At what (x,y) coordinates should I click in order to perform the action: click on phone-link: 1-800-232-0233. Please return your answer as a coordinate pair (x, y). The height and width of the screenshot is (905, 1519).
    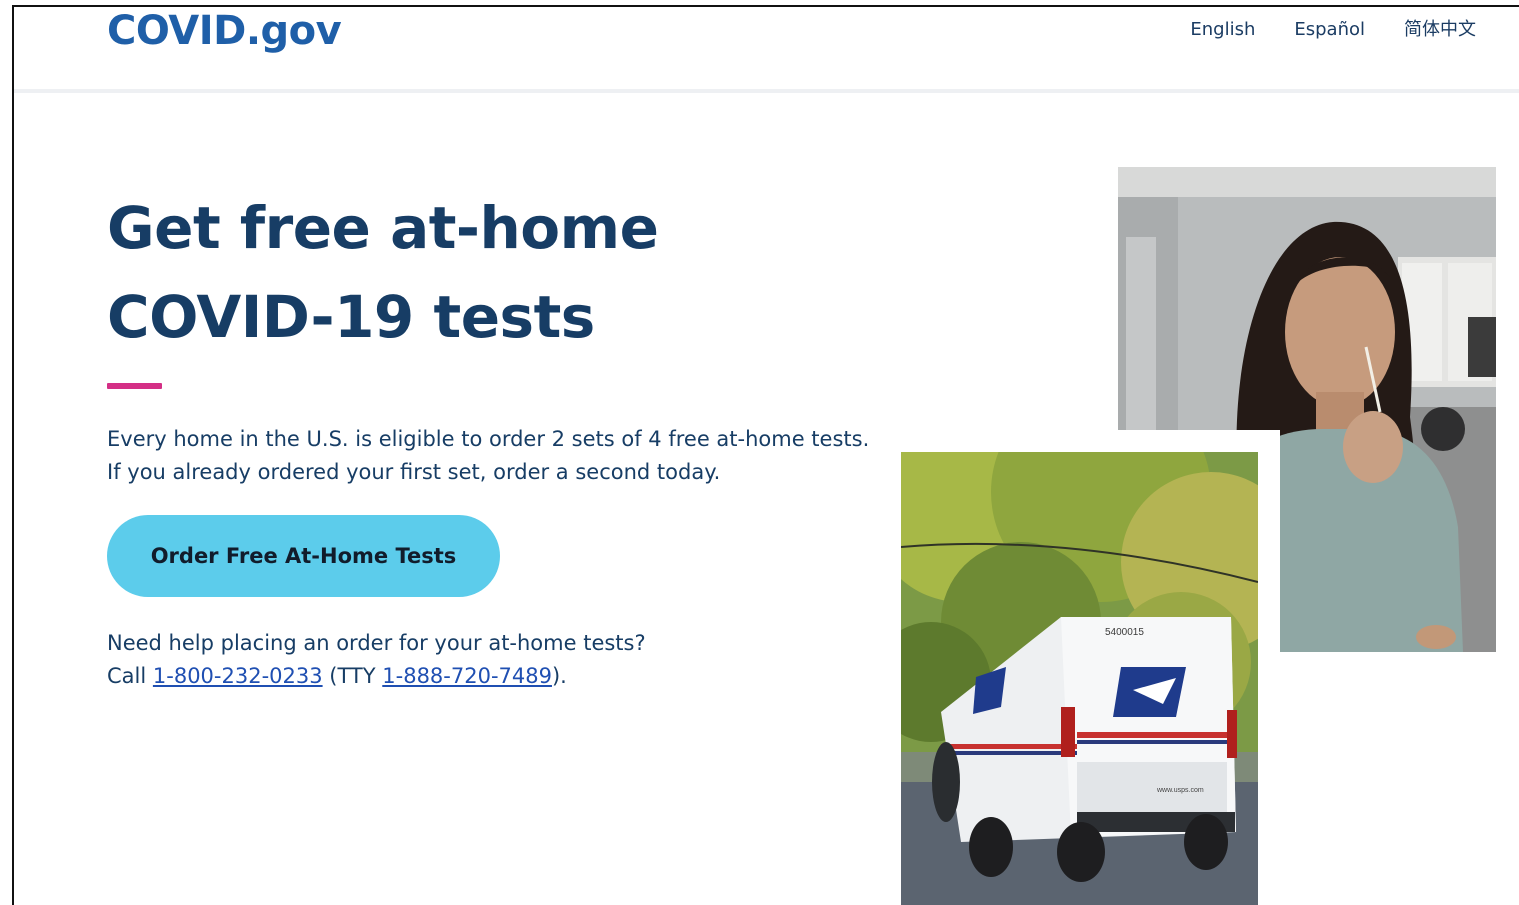
    Looking at the image, I should click on (238, 676).